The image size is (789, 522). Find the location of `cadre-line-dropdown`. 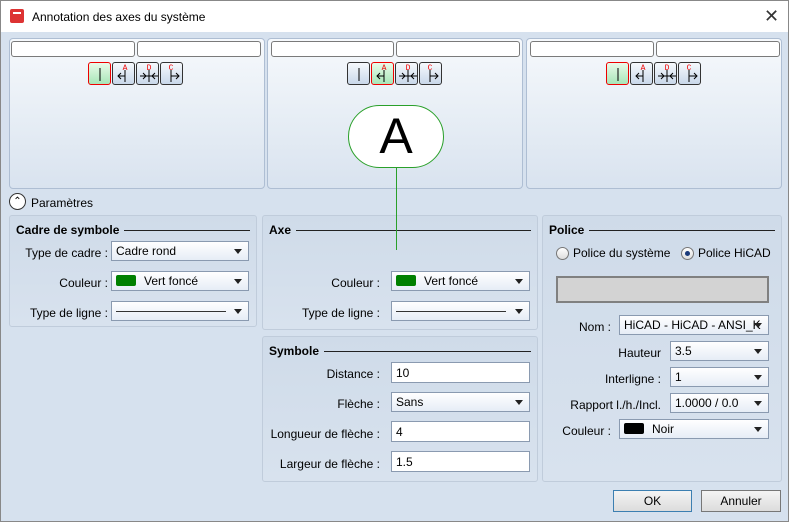

cadre-line-dropdown is located at coordinates (180, 311).